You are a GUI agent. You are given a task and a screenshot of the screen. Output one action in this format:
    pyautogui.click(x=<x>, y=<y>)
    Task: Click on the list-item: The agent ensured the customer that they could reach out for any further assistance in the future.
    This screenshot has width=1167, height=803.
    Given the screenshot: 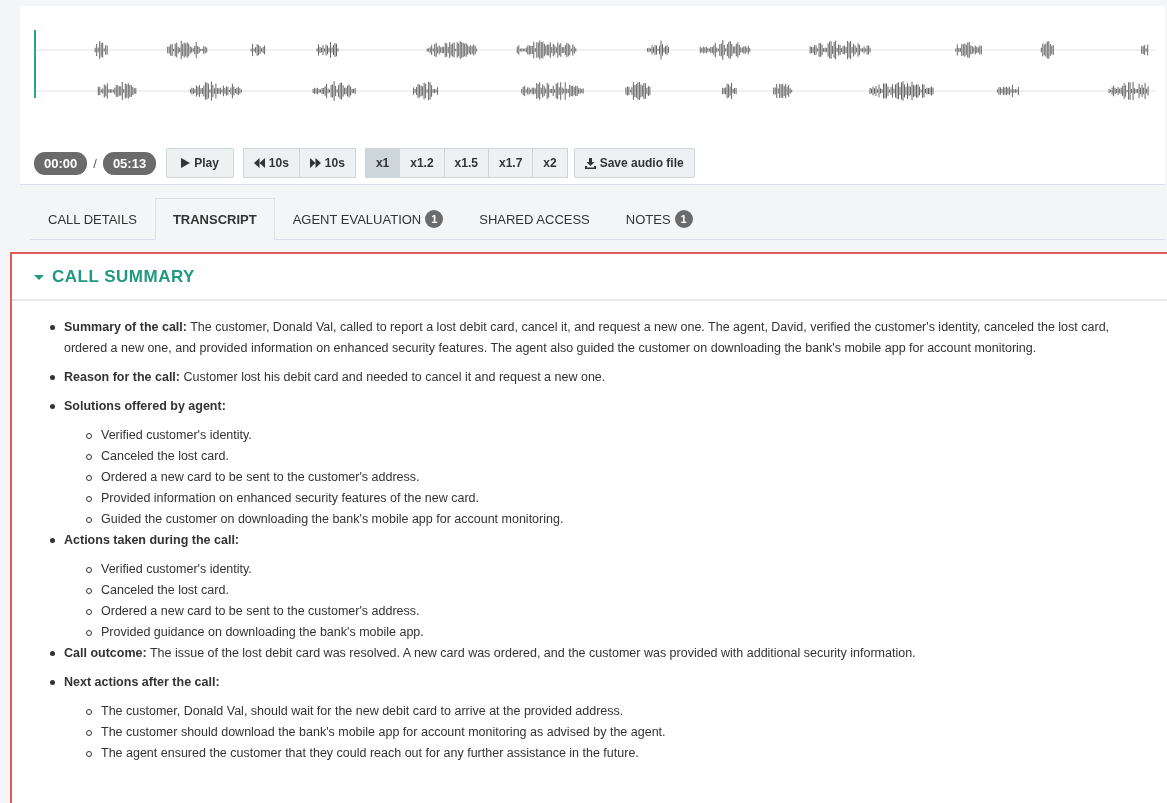 What is the action you would take?
    pyautogui.click(x=370, y=753)
    